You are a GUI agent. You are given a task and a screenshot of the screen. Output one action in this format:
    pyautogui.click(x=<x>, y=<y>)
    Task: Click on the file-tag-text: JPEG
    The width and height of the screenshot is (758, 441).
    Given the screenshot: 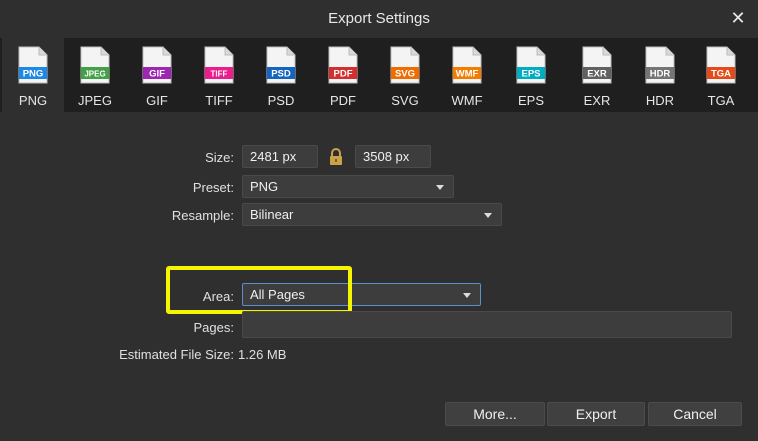 What is the action you would take?
    pyautogui.click(x=94, y=74)
    